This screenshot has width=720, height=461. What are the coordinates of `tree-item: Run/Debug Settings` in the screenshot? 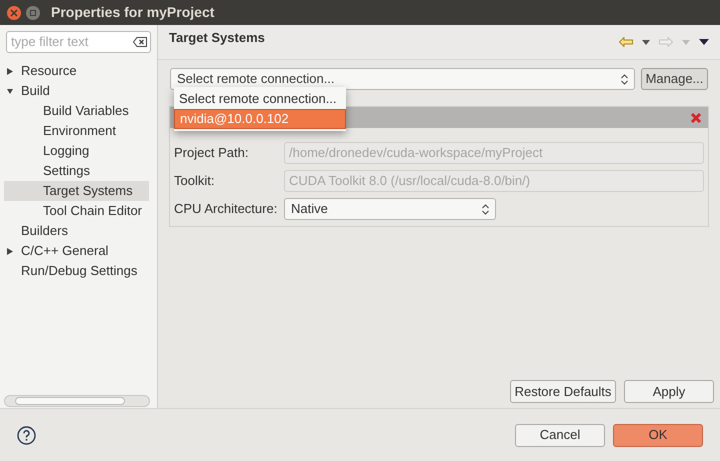 It's located at (79, 271).